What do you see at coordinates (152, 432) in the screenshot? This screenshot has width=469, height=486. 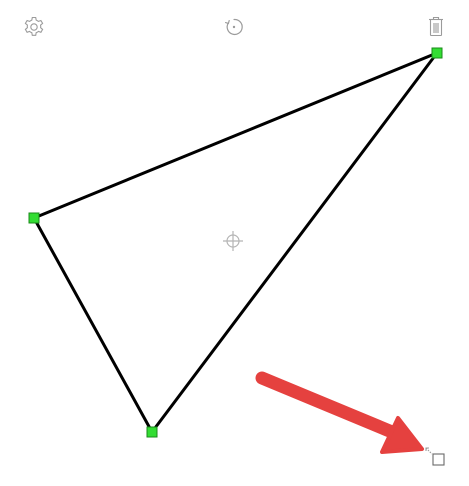 I see `vertex-handle-bottom` at bounding box center [152, 432].